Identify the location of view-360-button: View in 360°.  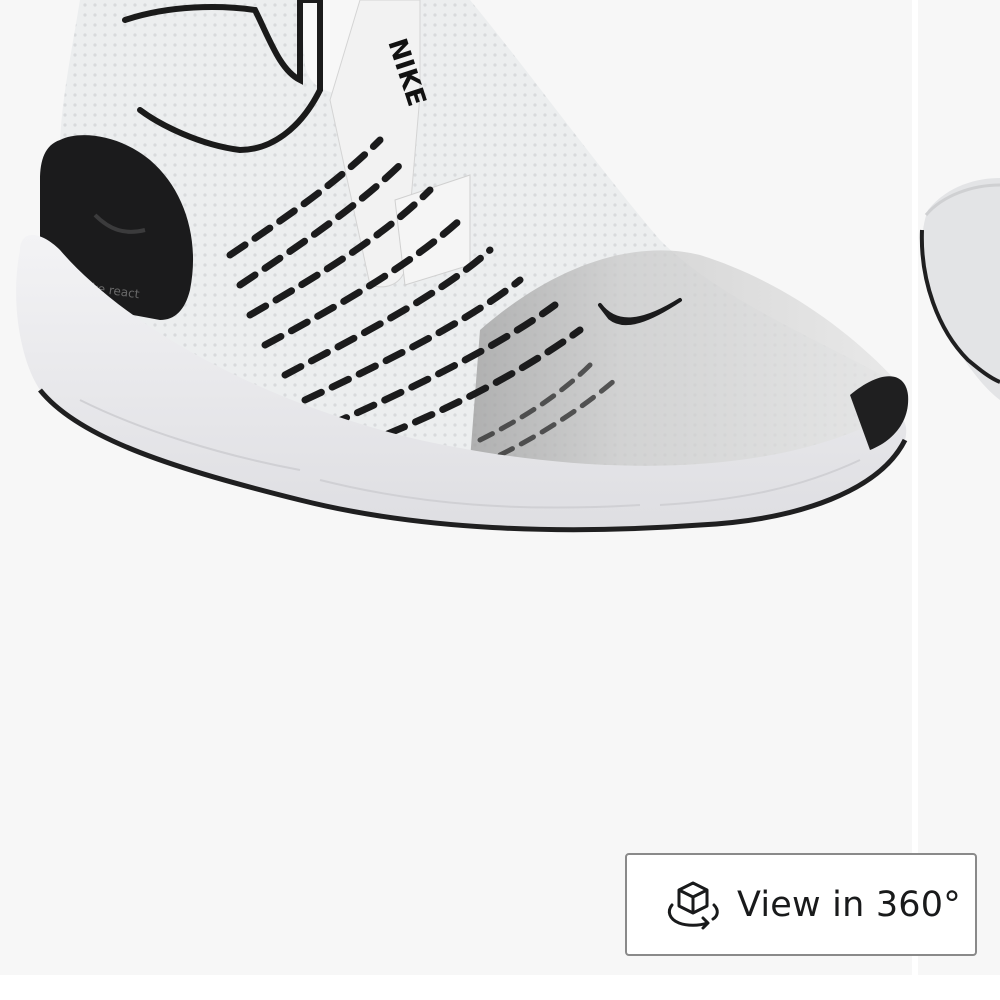
(801, 904).